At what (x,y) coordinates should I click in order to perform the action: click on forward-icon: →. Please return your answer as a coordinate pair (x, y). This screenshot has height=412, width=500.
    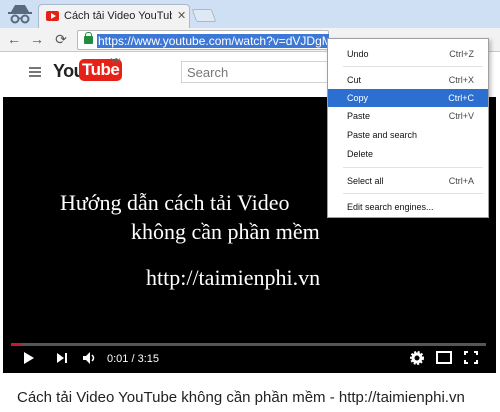
    Looking at the image, I should click on (37, 39).